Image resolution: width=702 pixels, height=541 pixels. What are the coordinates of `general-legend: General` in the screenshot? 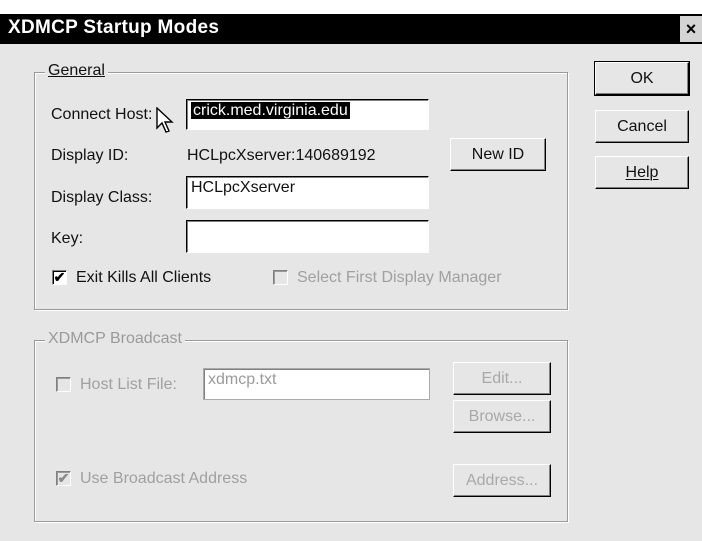 It's located at (76, 71).